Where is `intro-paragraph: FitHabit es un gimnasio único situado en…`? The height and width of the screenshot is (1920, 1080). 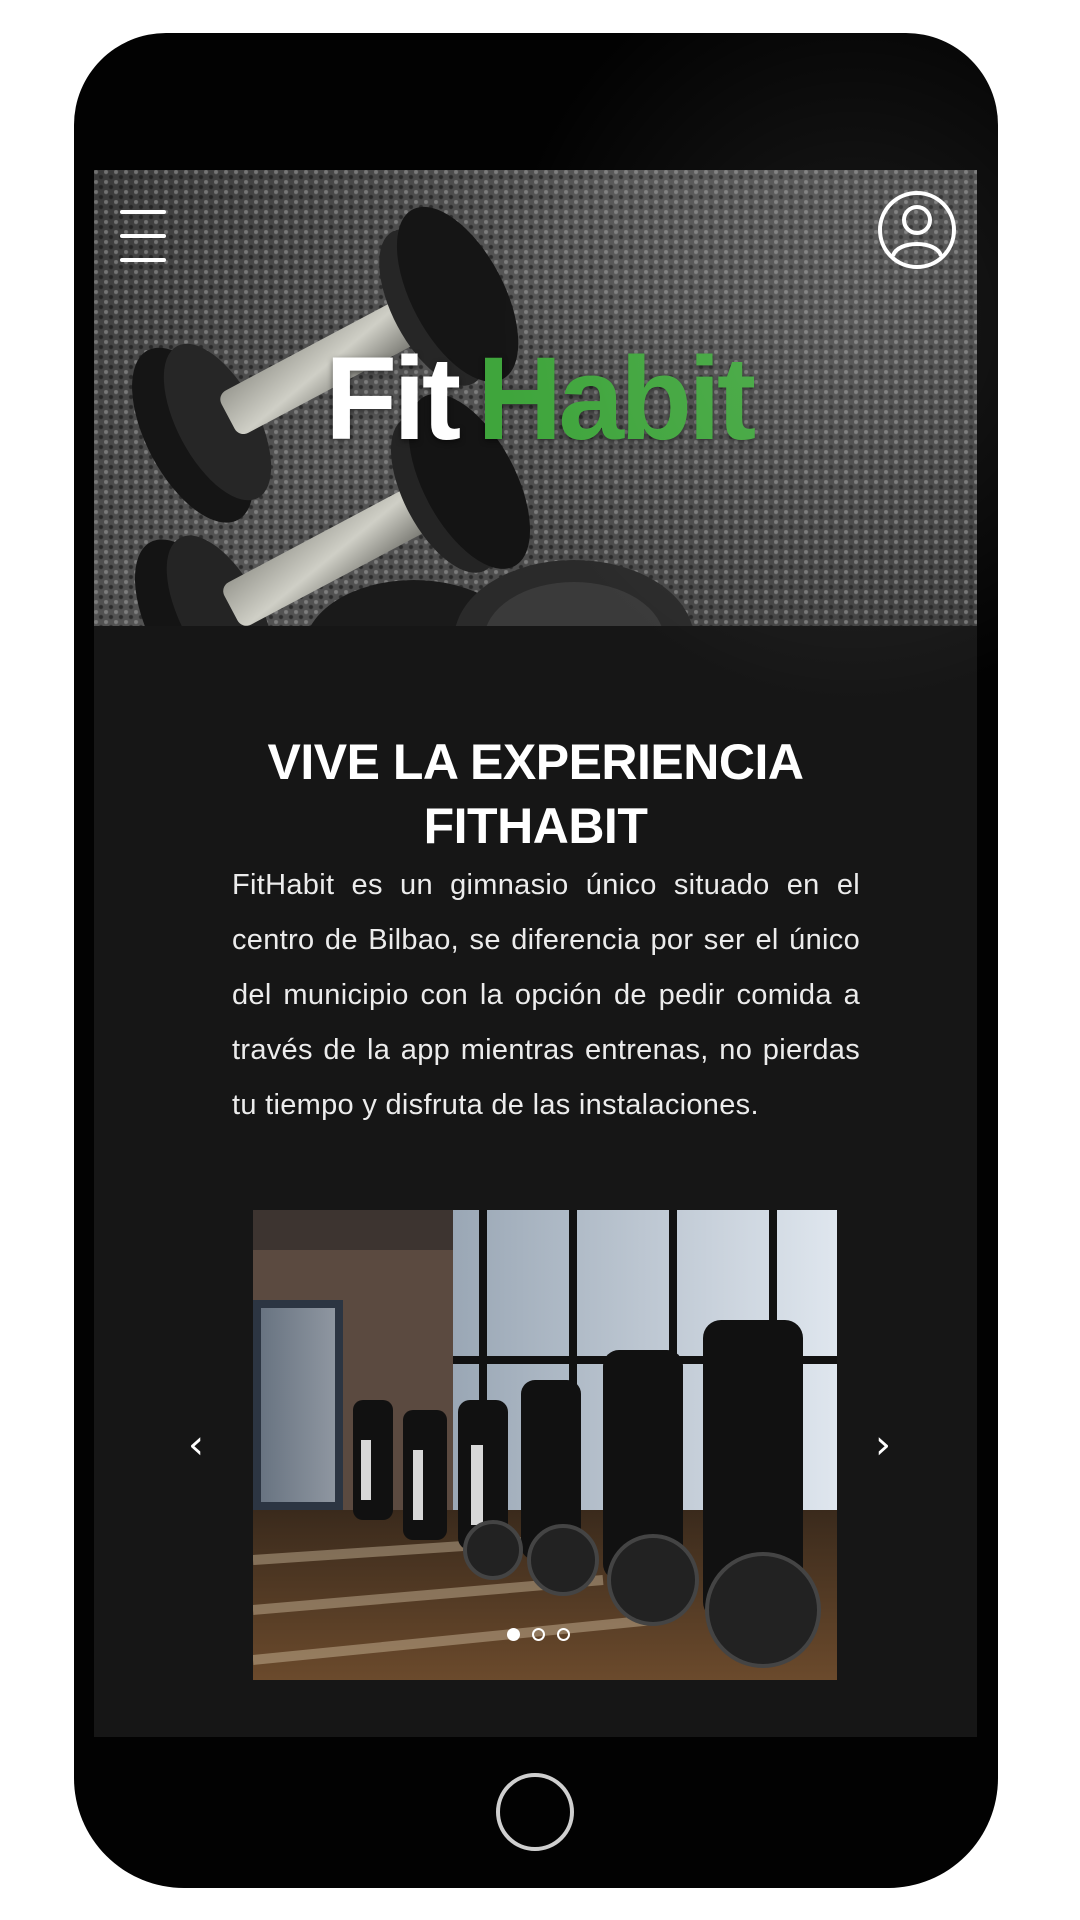 intro-paragraph: FitHabit es un gimnasio único situado en… is located at coordinates (546, 995).